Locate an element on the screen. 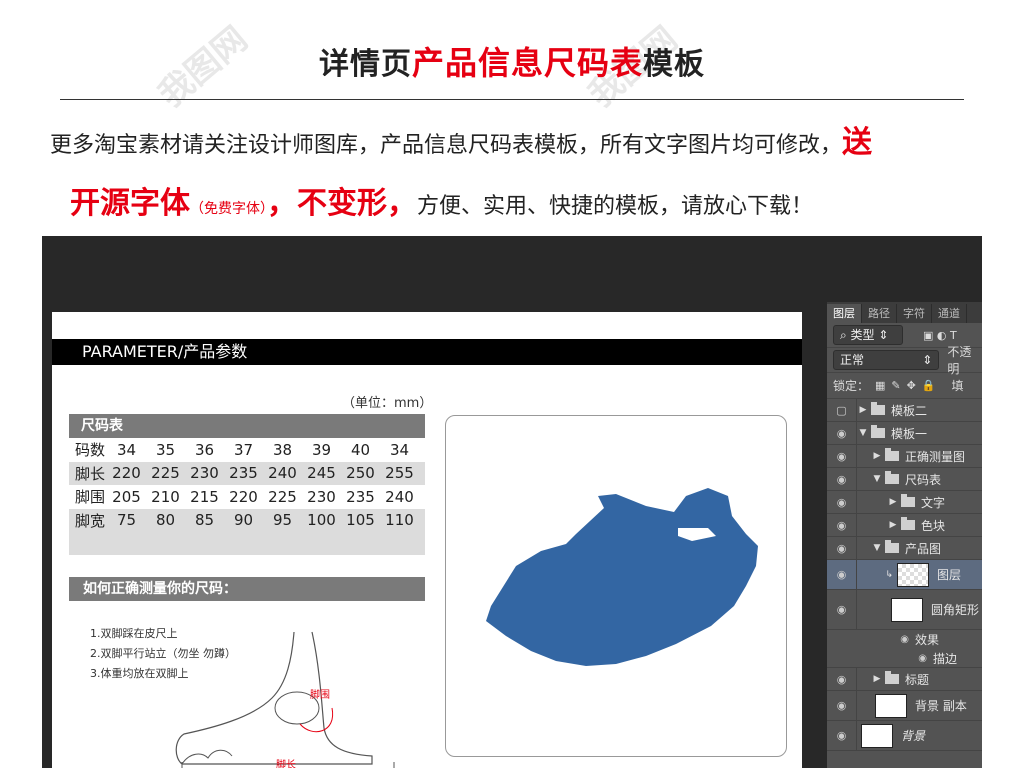 This screenshot has height=768, width=1024. size-table-row-label: 脚长 is located at coordinates (90, 473).